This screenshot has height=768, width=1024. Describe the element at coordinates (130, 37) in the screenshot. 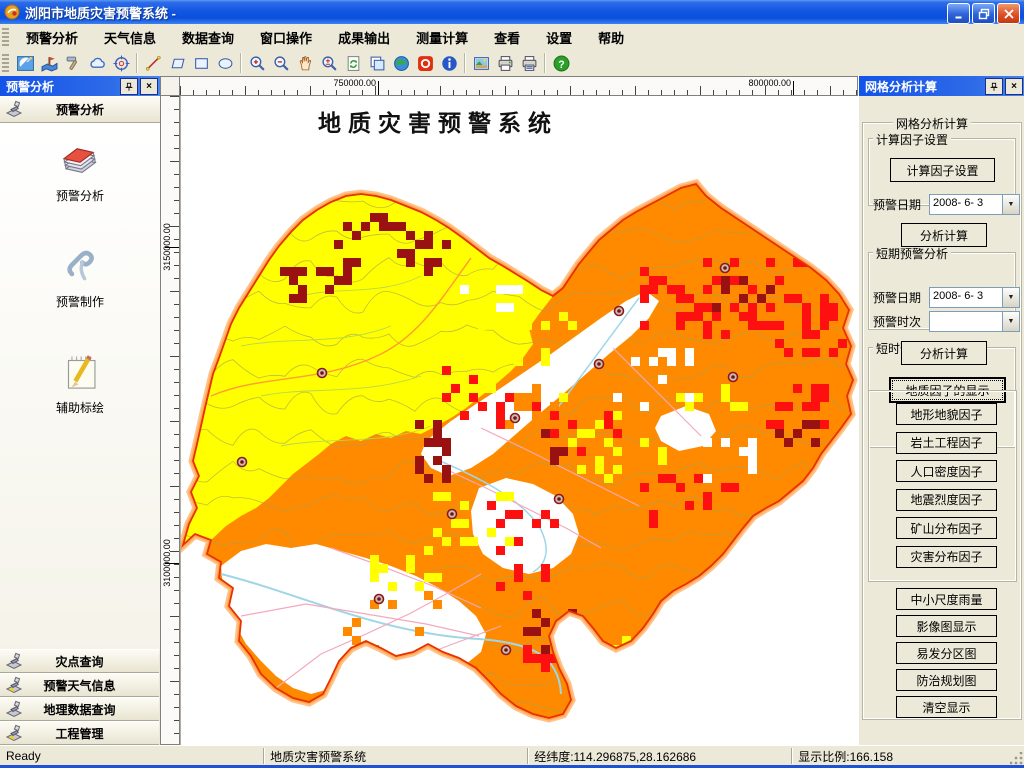

I see `menu-item: 天气信息` at that location.